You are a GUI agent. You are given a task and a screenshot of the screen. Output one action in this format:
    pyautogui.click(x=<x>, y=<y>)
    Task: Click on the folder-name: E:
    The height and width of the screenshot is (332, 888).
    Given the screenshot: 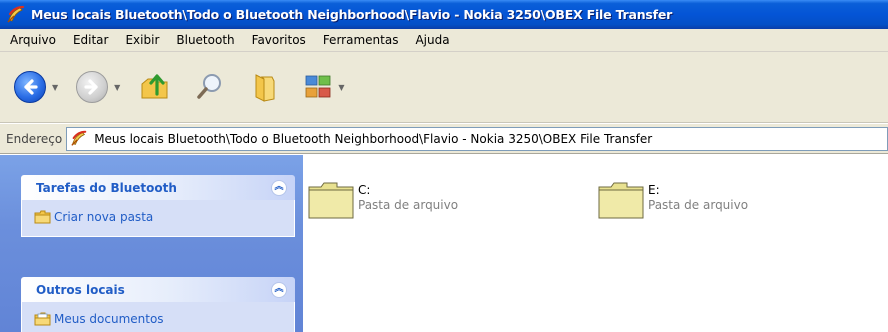 What is the action you would take?
    pyautogui.click(x=654, y=190)
    